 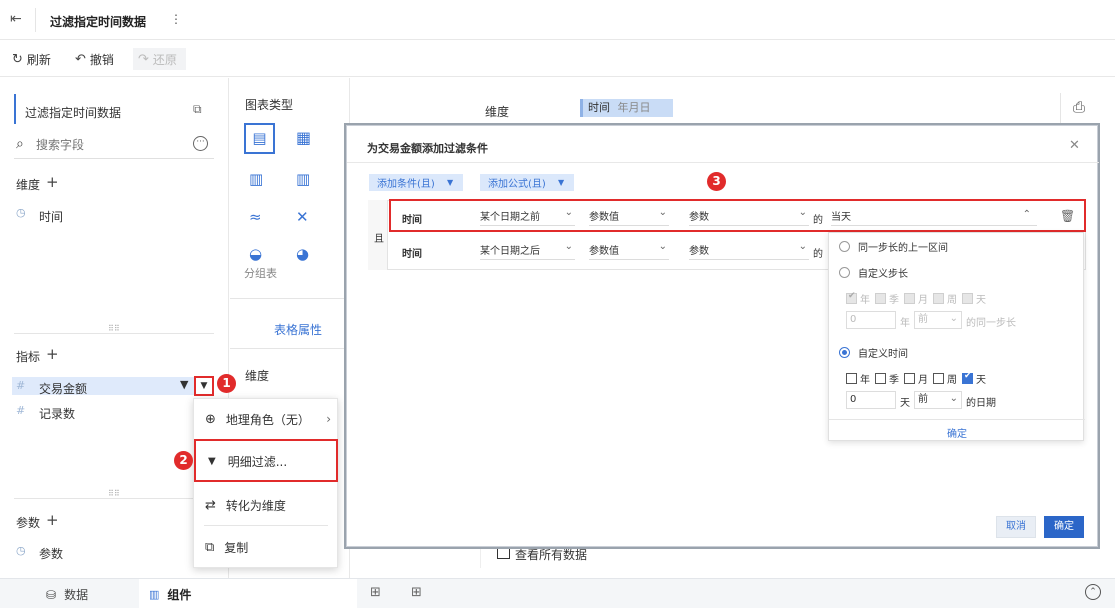 What do you see at coordinates (604, 217) in the screenshot?
I see `select-value: 参数值` at bounding box center [604, 217].